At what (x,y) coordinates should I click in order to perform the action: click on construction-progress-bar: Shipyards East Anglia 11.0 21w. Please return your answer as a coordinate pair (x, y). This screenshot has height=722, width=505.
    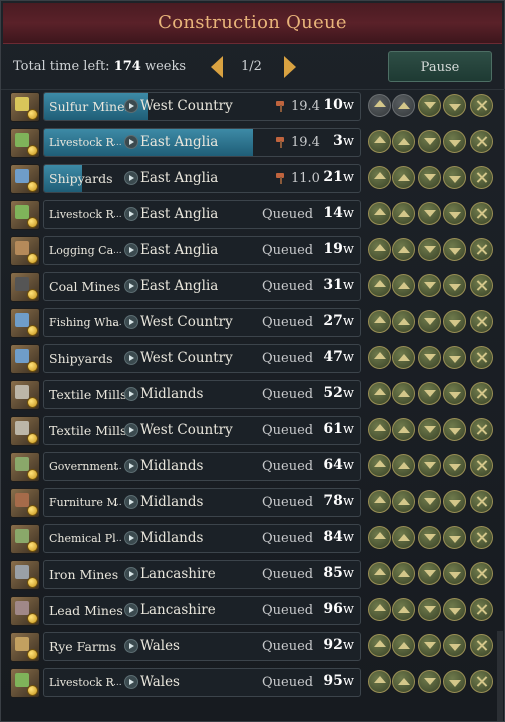
    Looking at the image, I should click on (202, 178).